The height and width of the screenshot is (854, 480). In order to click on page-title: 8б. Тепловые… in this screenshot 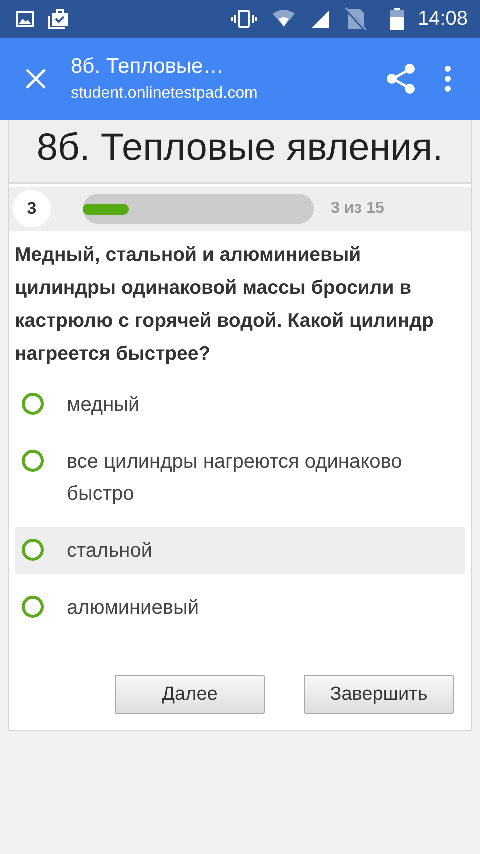, I will do `click(148, 67)`.